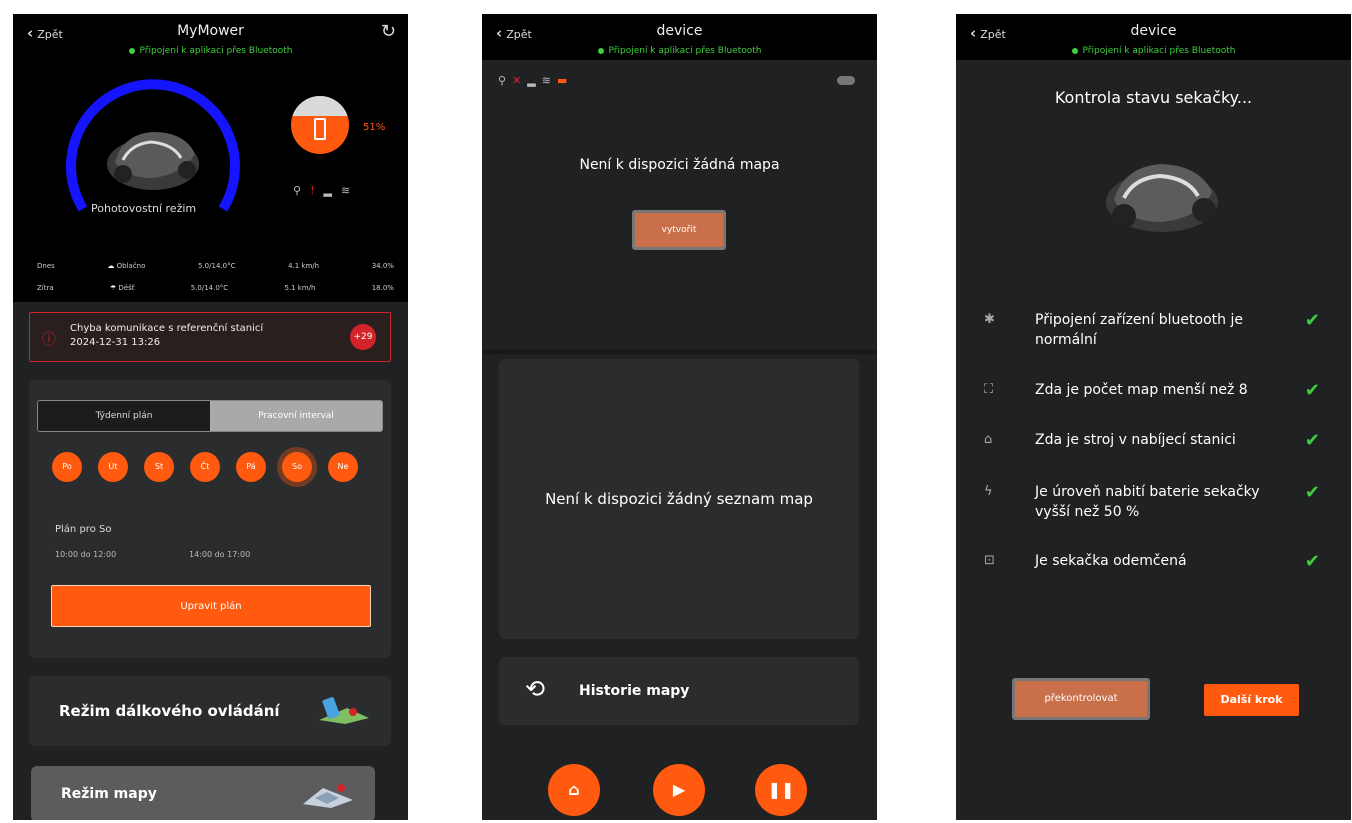  Describe the element at coordinates (382, 266) in the screenshot. I see `weather-rain: 34.0%` at that location.